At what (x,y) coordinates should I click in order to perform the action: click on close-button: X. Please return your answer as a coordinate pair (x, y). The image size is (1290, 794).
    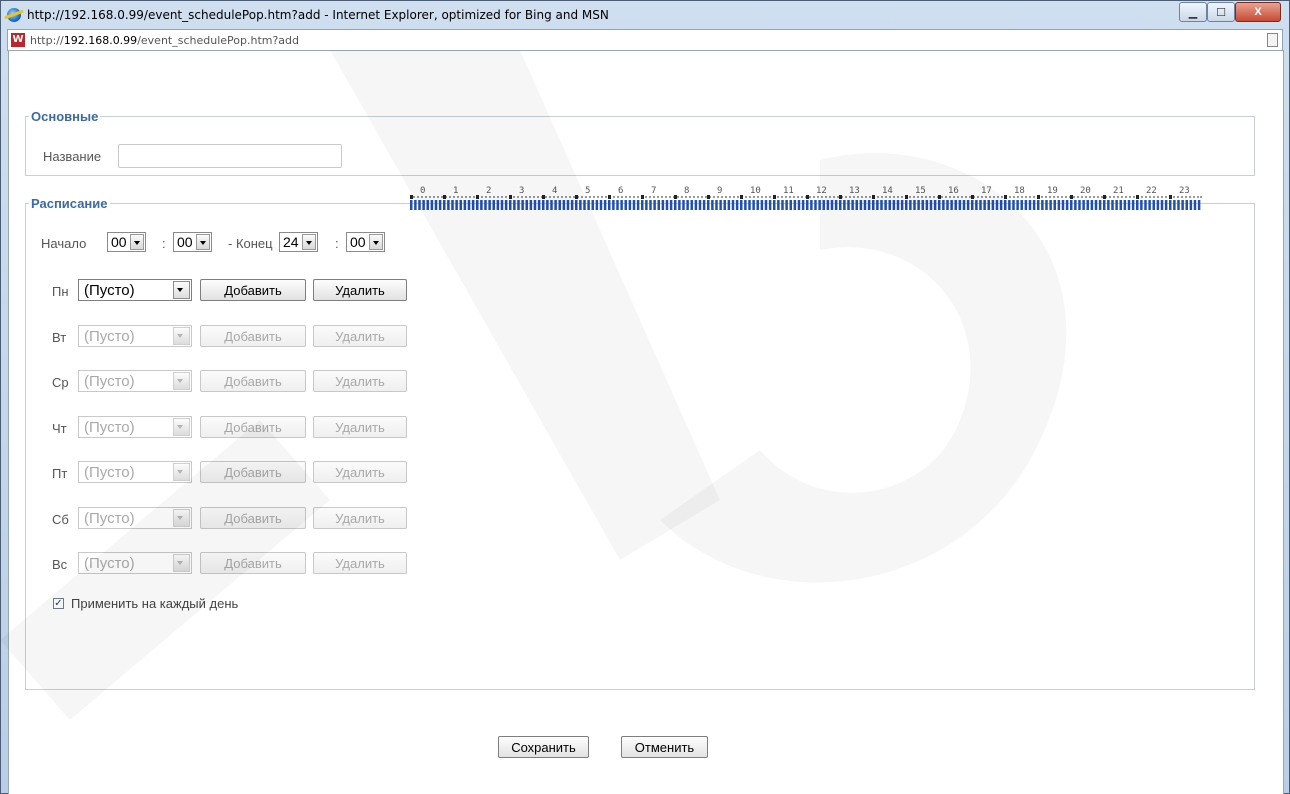
    Looking at the image, I should click on (1258, 12).